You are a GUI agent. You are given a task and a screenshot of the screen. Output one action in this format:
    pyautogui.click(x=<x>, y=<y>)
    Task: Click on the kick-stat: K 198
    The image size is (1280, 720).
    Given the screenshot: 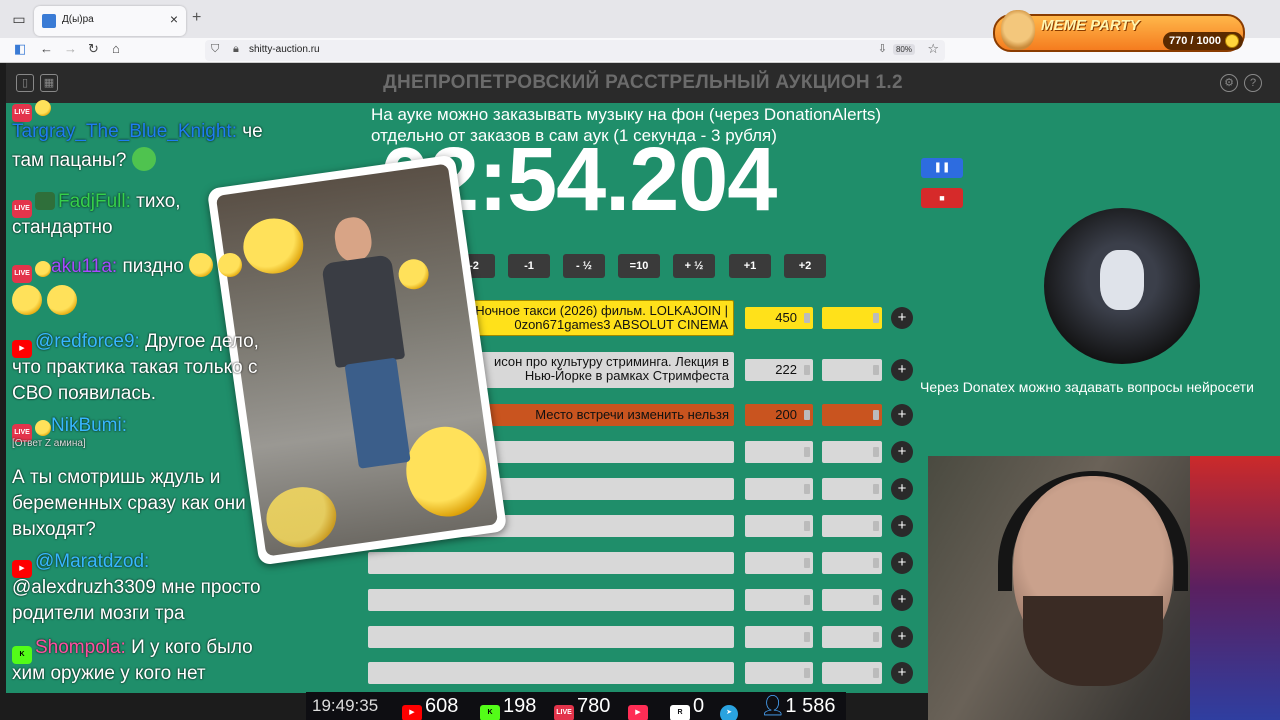 What is the action you would take?
    pyautogui.click(x=508, y=706)
    